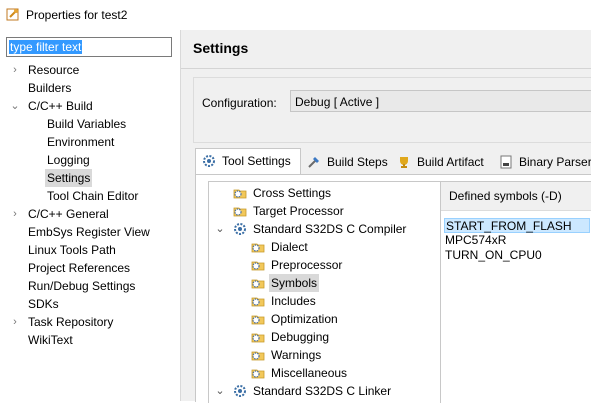  Describe the element at coordinates (92, 268) in the screenshot. I see `nav-item: Project References` at that location.